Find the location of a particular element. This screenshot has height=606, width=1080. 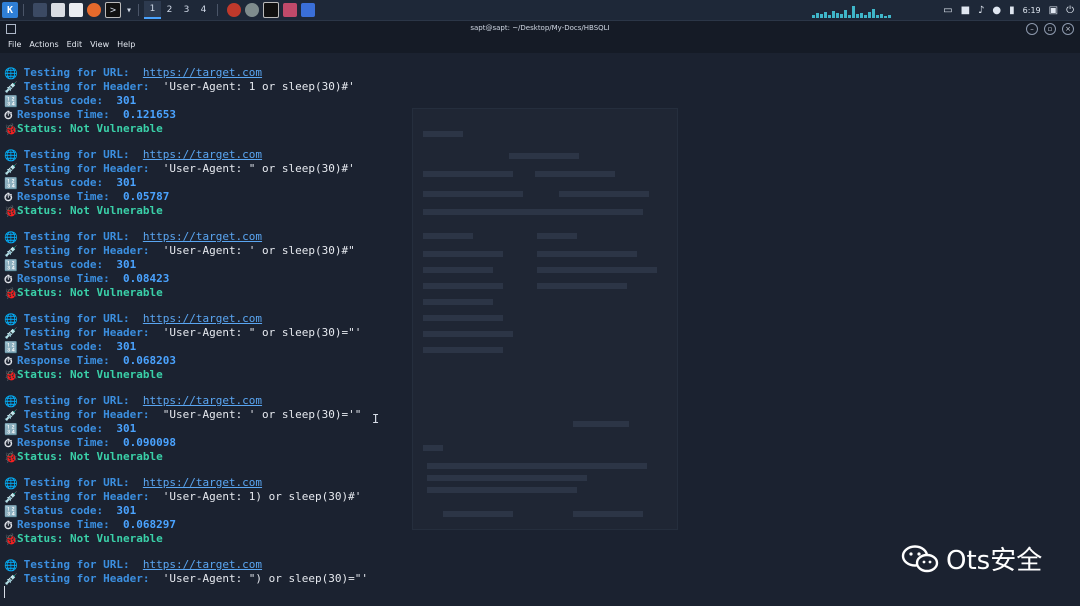

minimize-icon: – is located at coordinates (1032, 29).